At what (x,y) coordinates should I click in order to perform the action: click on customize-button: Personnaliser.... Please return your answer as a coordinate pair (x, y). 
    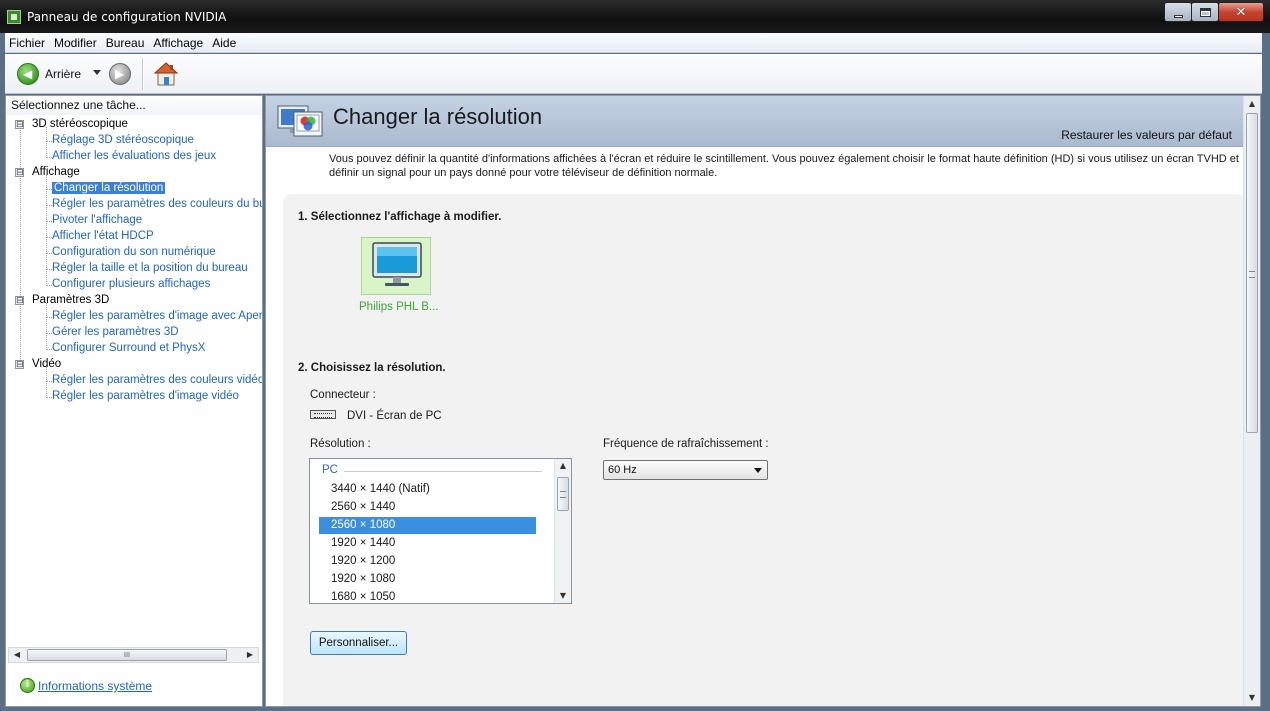
    Looking at the image, I should click on (358, 643).